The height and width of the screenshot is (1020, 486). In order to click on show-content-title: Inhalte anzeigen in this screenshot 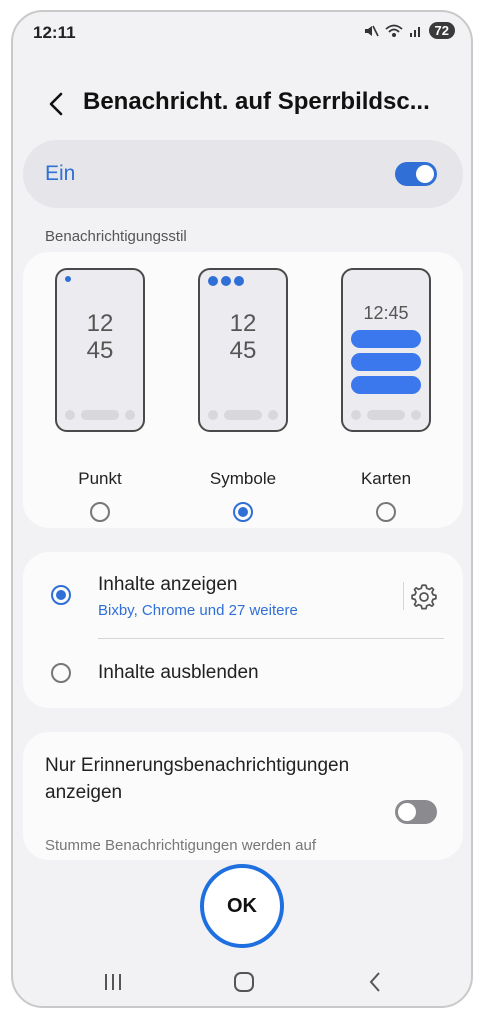, I will do `click(167, 585)`.